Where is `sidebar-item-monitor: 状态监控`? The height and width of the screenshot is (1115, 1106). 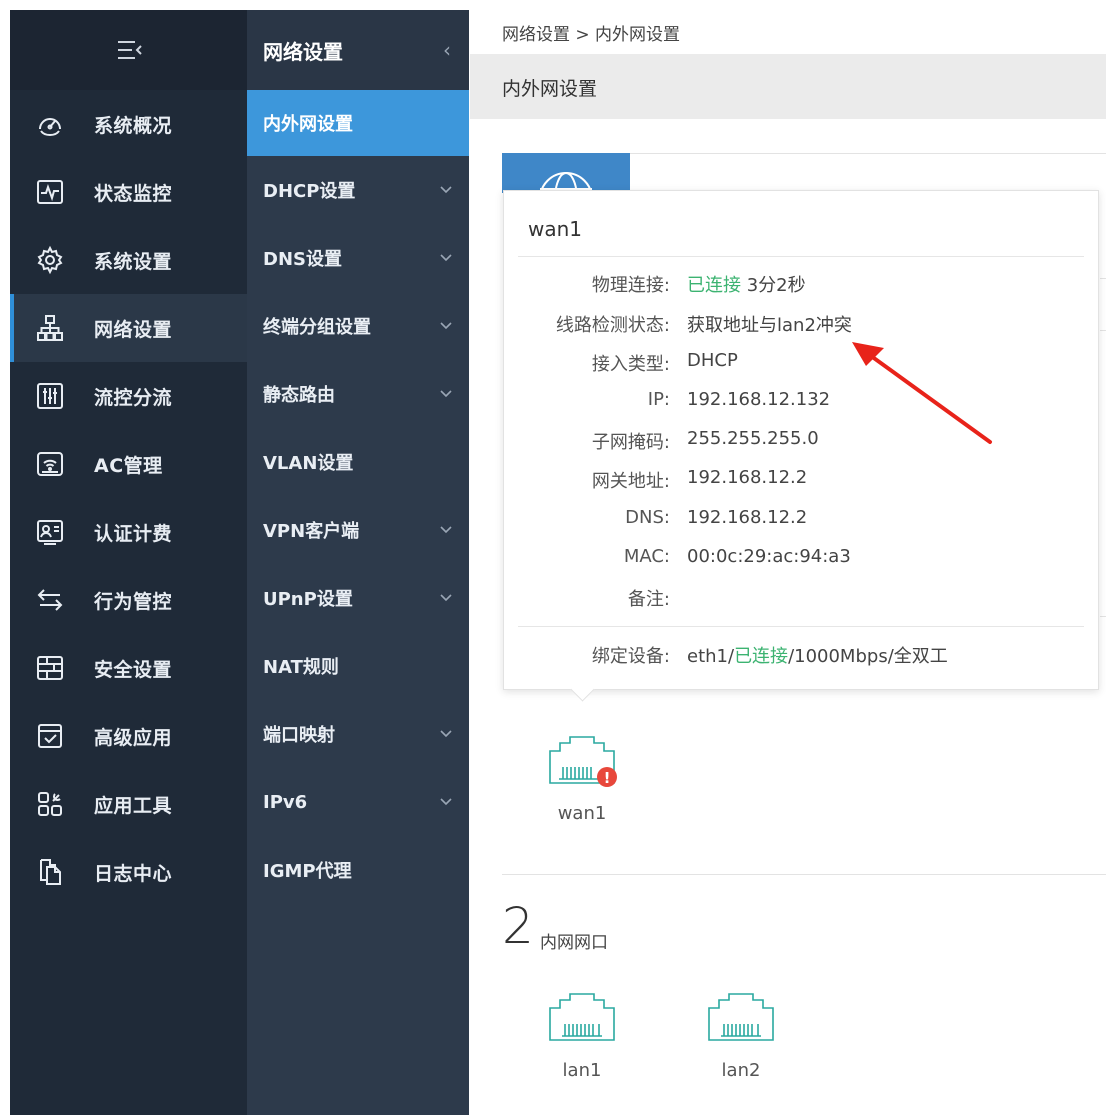
sidebar-item-monitor: 状态监控 is located at coordinates (128, 192).